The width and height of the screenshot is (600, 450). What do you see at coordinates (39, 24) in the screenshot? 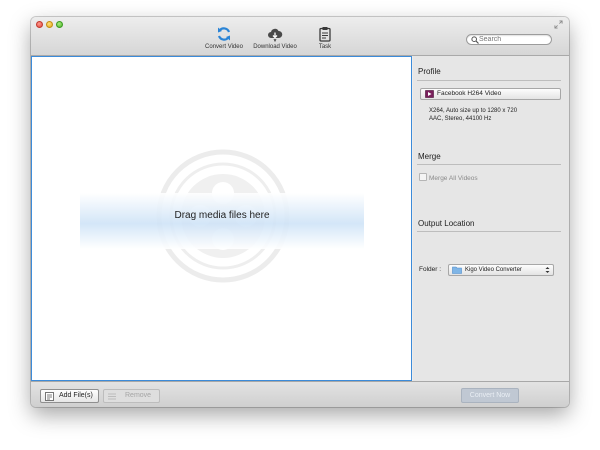
I see `close-window-button` at bounding box center [39, 24].